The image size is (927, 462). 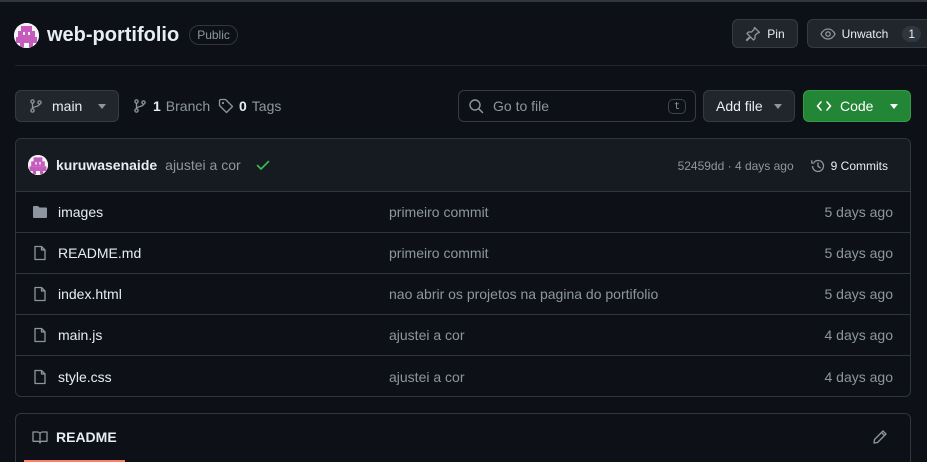 I want to click on code-button: Code, so click(x=857, y=106).